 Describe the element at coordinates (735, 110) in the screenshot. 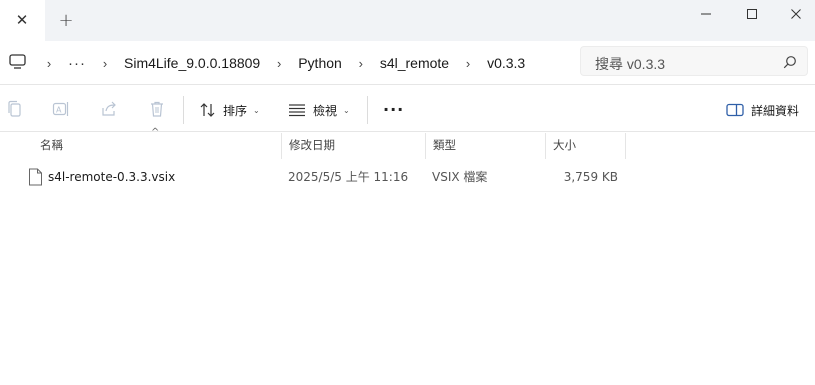

I see `details-pane-icon` at that location.